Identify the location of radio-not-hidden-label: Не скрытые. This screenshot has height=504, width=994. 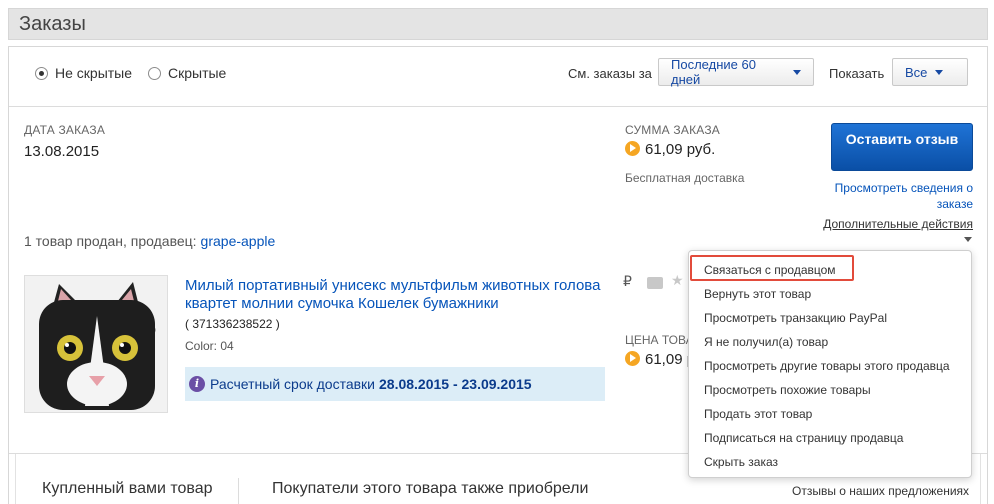
(94, 73).